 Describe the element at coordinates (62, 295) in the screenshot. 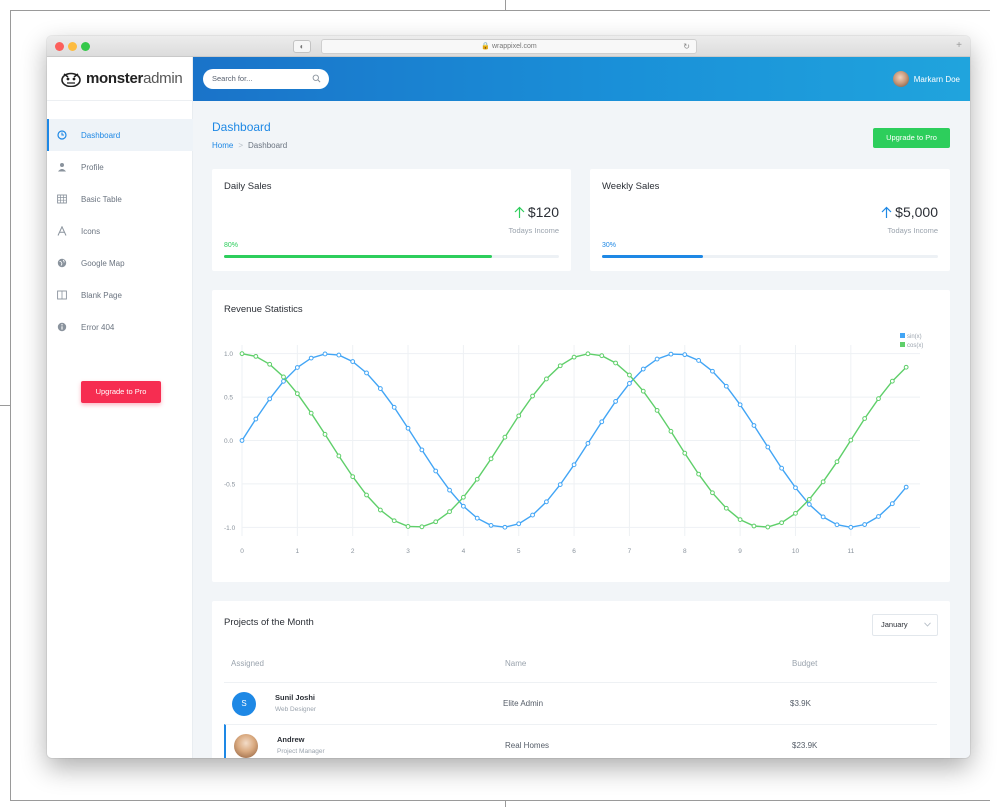

I see `columns-icon` at that location.